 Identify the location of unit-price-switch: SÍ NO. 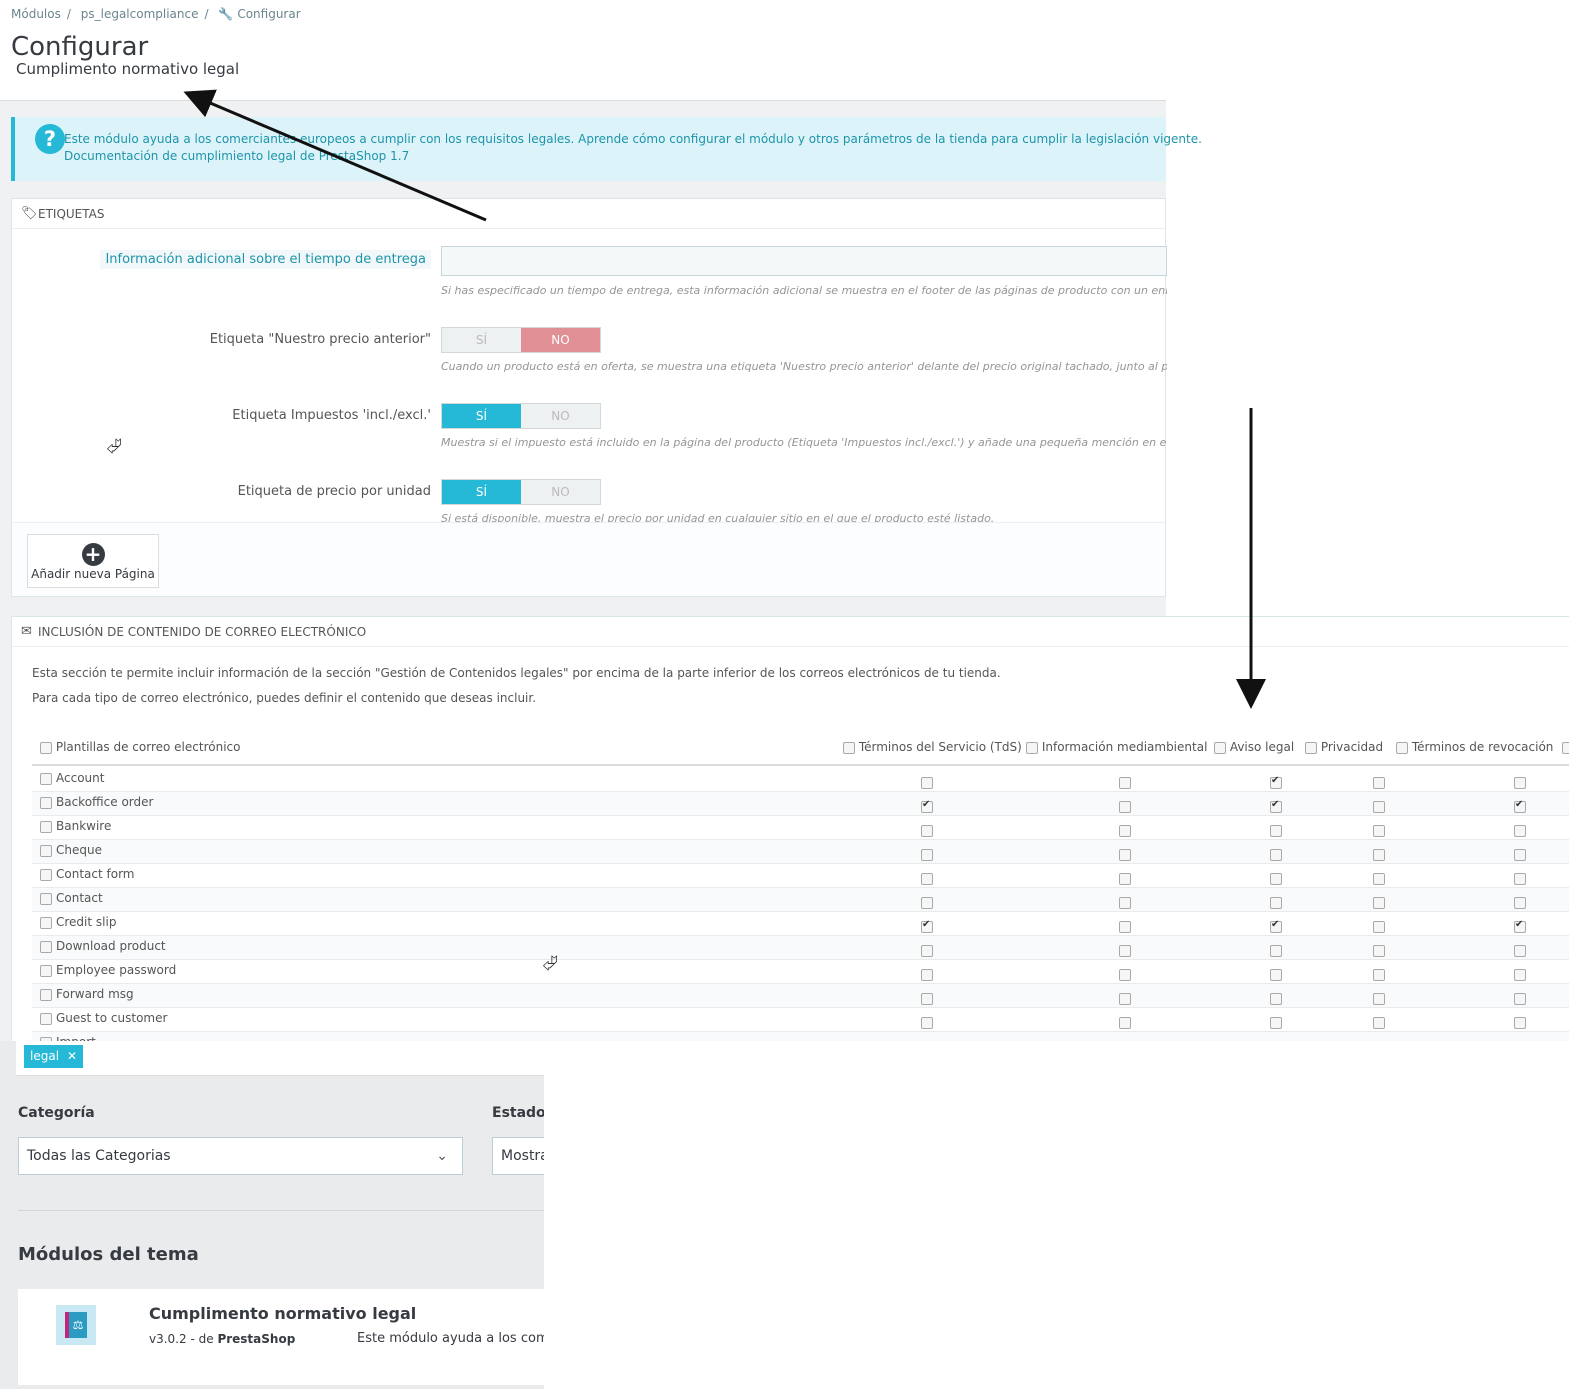
(521, 492).